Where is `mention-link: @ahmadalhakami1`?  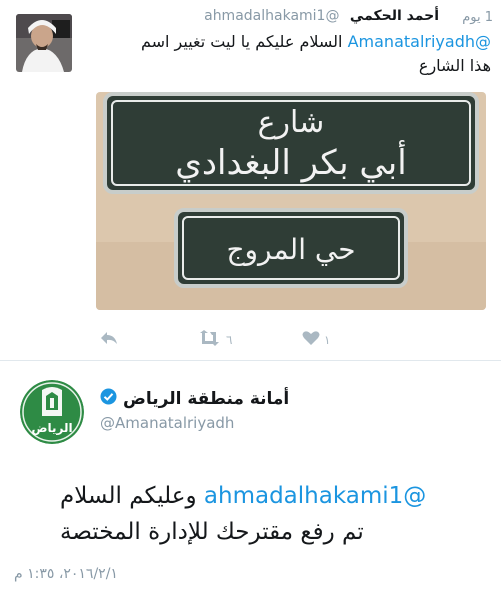
mention-link: @ahmadalhakami1 is located at coordinates (315, 496).